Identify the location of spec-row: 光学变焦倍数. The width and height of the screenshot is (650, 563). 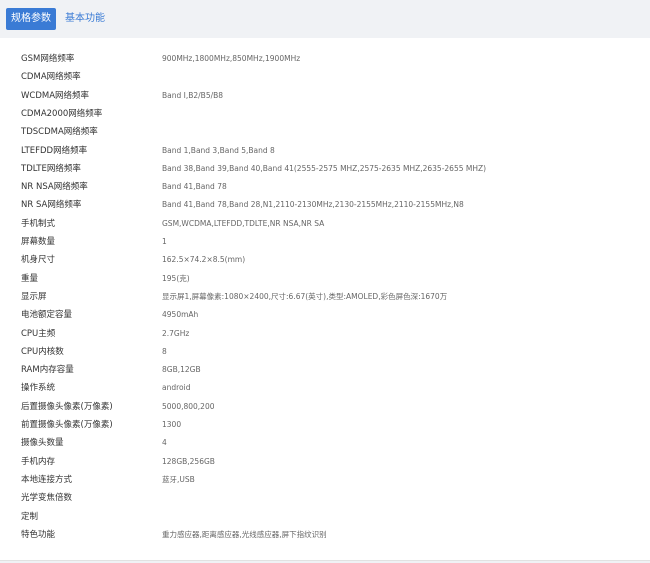
(325, 498).